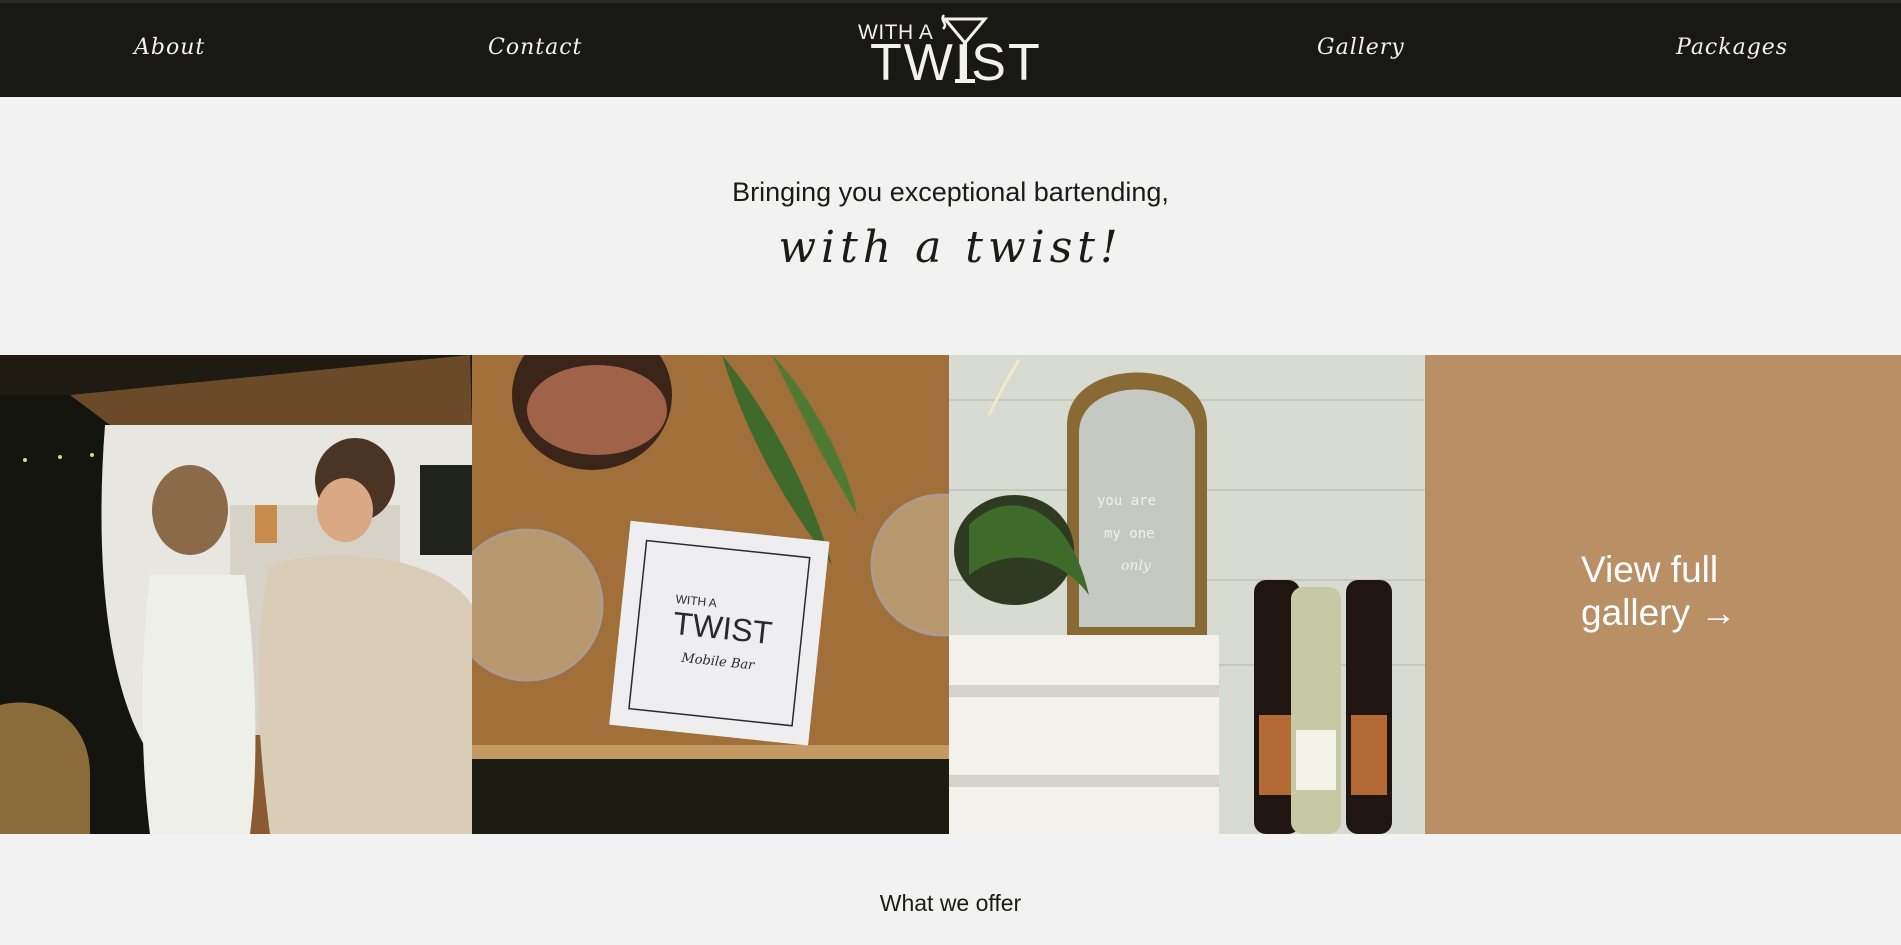 This screenshot has width=1901, height=945. What do you see at coordinates (1718, 612) in the screenshot?
I see `arrow-right-icon: →` at bounding box center [1718, 612].